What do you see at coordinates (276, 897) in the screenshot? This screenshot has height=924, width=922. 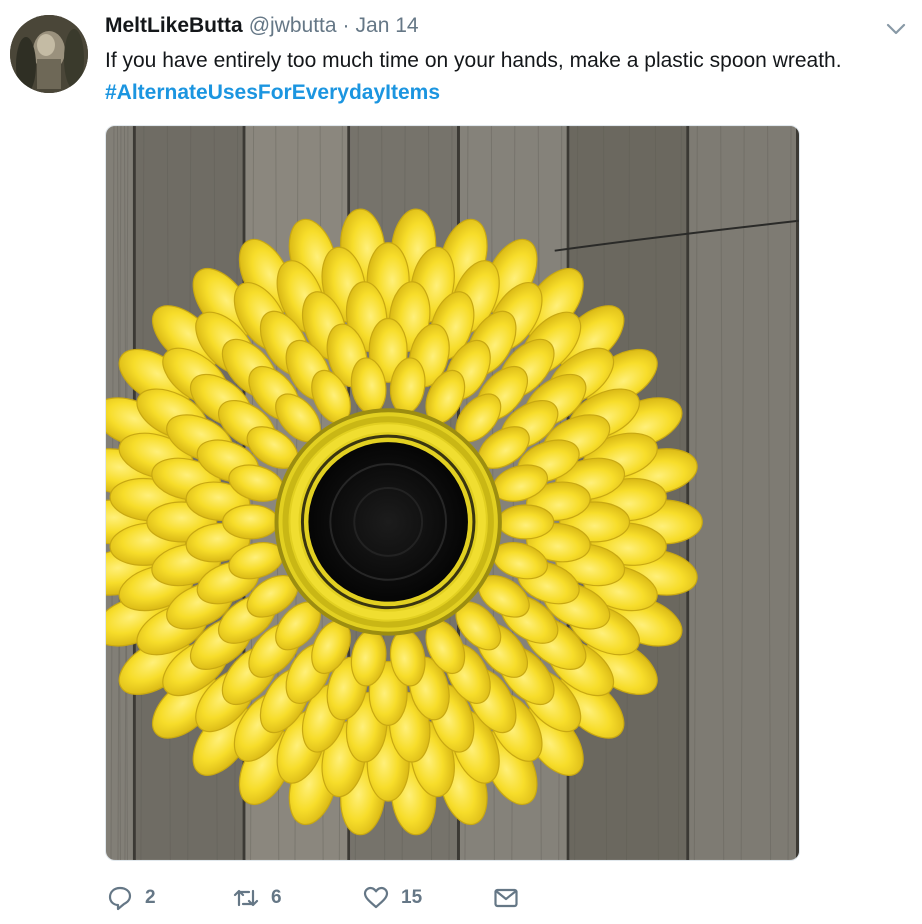 I see `retweet-count: 6` at bounding box center [276, 897].